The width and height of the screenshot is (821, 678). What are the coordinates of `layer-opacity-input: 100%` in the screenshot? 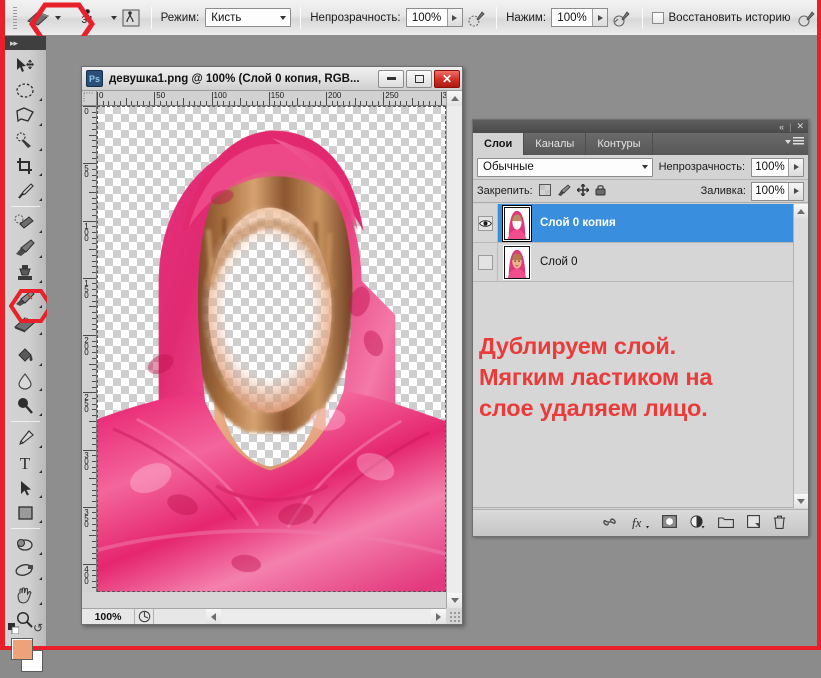 It's located at (777, 167).